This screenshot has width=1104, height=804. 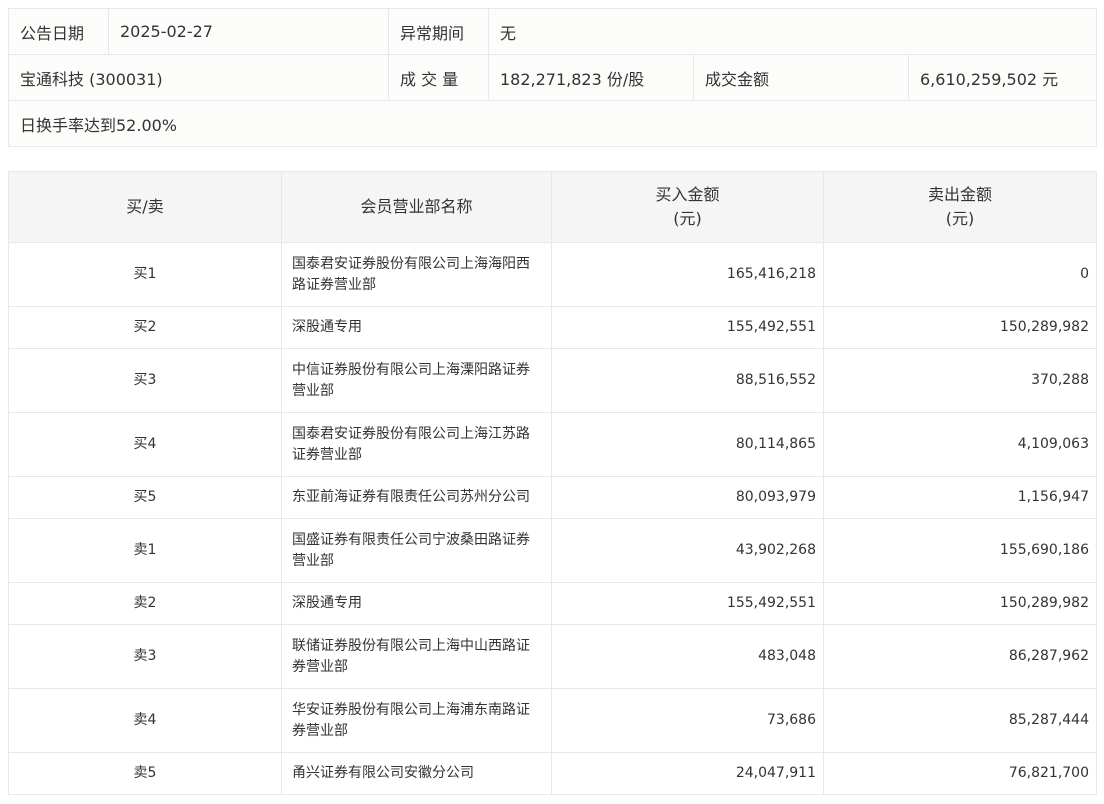 What do you see at coordinates (687, 194) in the screenshot?
I see `header-buy-label: 买入金额` at bounding box center [687, 194].